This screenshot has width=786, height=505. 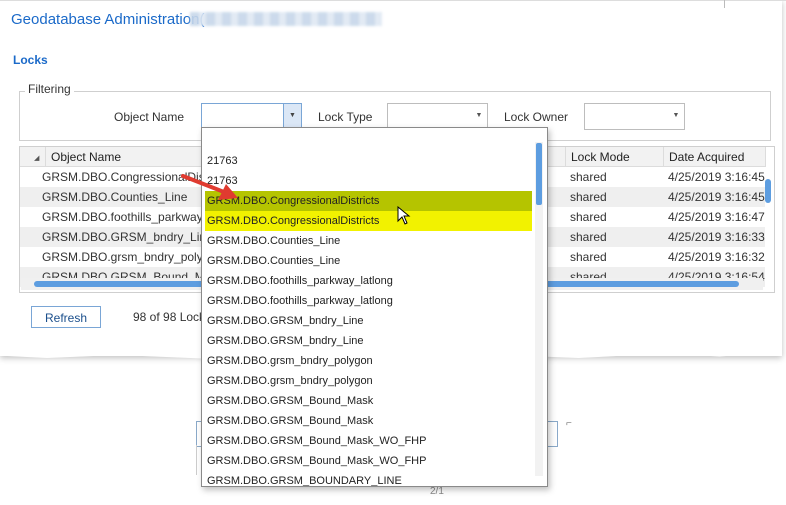 What do you see at coordinates (33, 157) in the screenshot?
I see `row-header-corner` at bounding box center [33, 157].